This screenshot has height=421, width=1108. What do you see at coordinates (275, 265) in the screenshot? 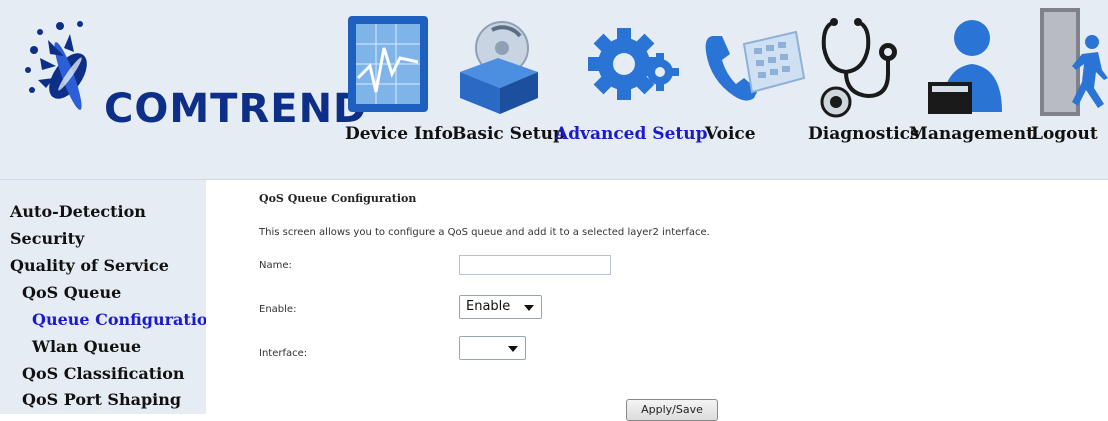
I see `name-label: Name:` at bounding box center [275, 265].